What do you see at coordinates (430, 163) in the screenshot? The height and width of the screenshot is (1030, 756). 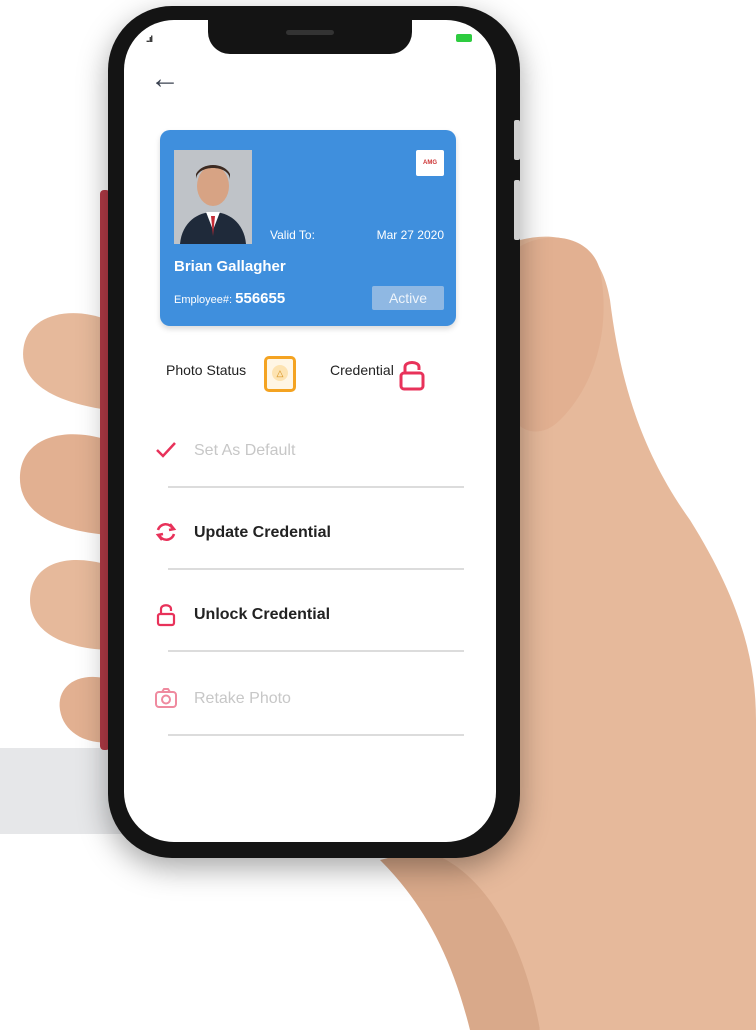 I see `company-logo: AMG` at bounding box center [430, 163].